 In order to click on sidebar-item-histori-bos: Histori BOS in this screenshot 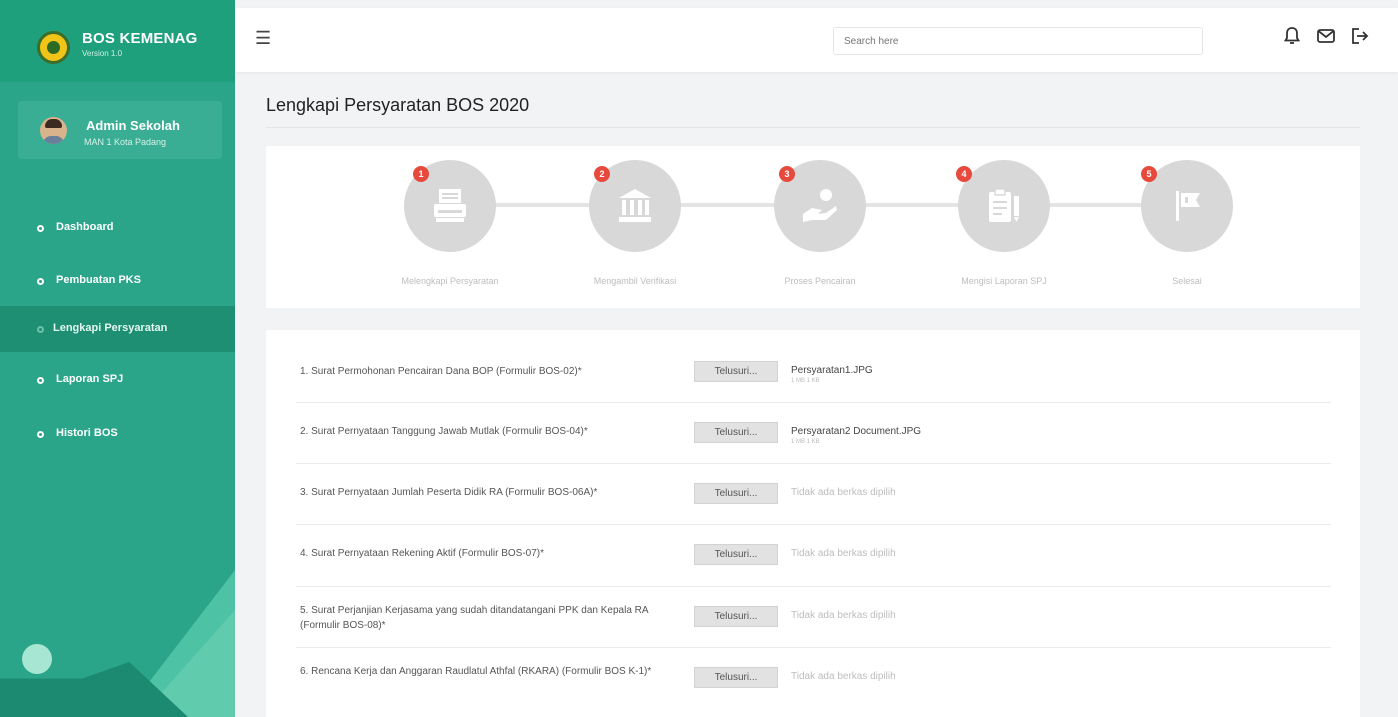, I will do `click(117, 434)`.